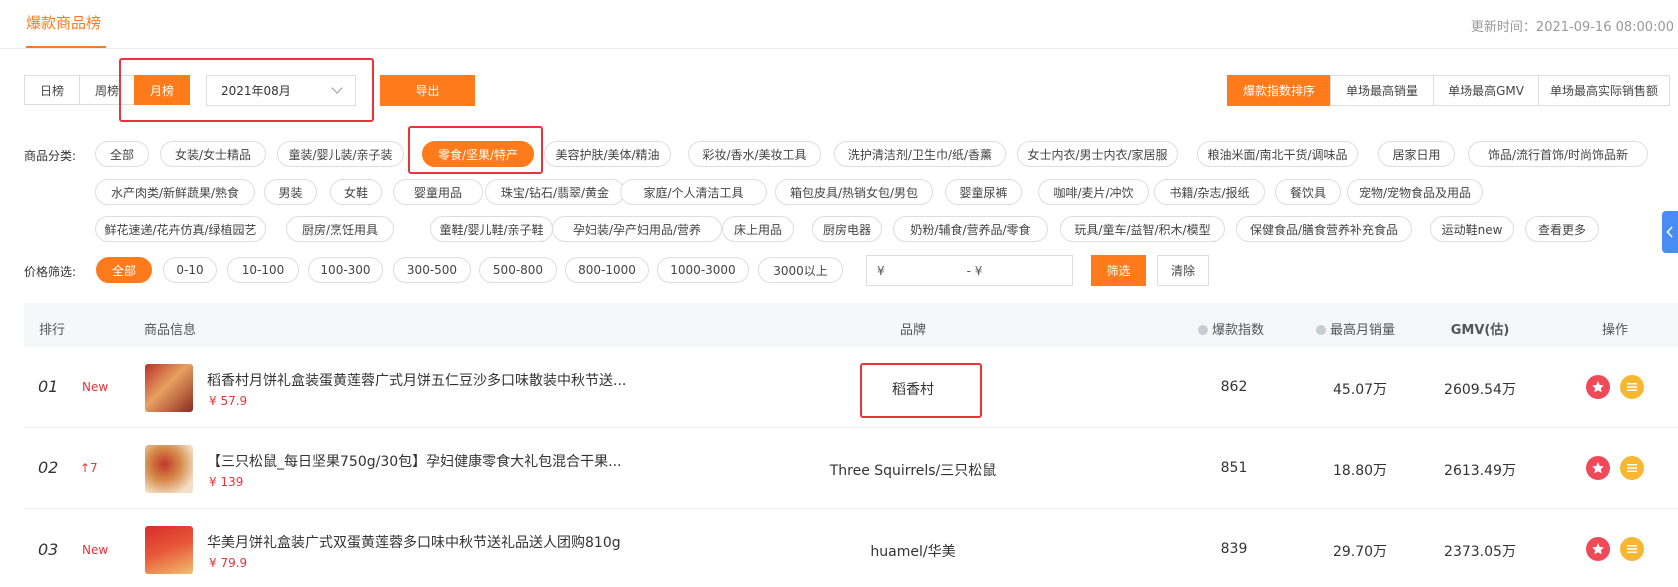  I want to click on category-pill: 童鞋/婴儿鞋/亲子鞋, so click(491, 229).